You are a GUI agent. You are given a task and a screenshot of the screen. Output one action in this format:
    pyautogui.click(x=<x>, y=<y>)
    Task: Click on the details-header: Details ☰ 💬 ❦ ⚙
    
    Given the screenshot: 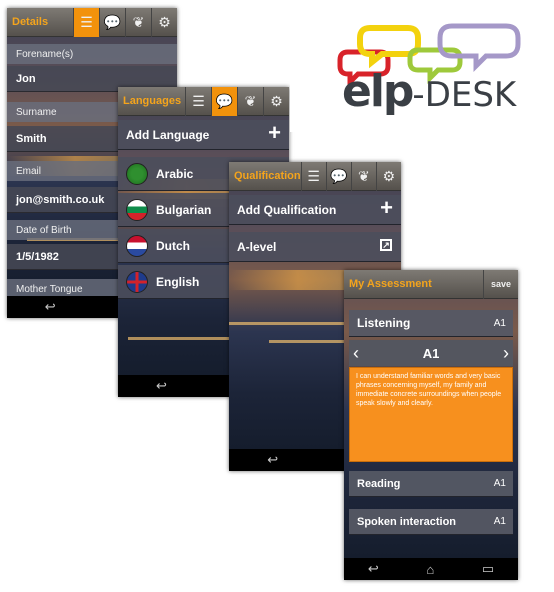 What is the action you would take?
    pyautogui.click(x=92, y=22)
    